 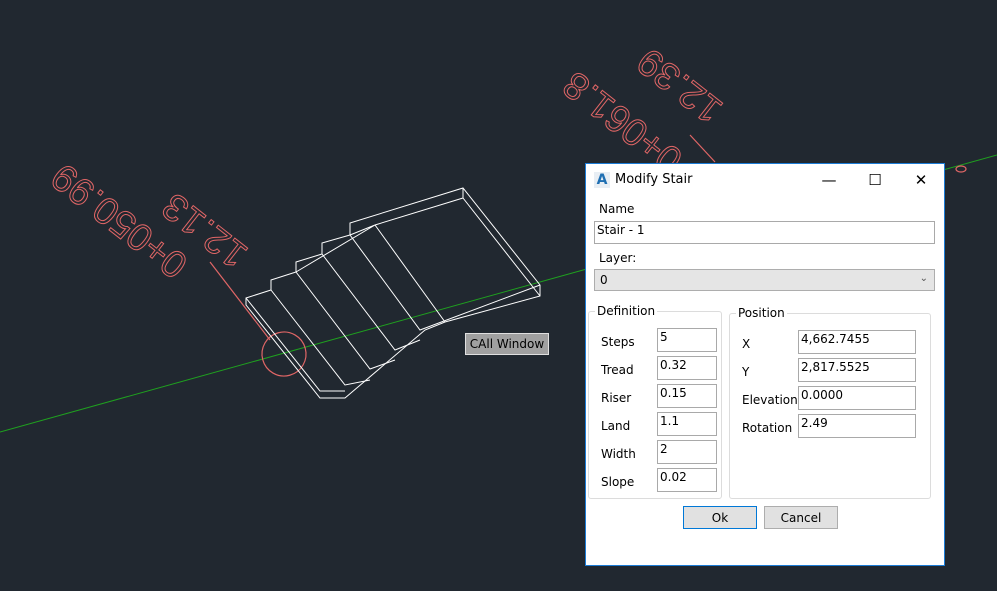 What do you see at coordinates (687, 452) in the screenshot?
I see `width-input: 2` at bounding box center [687, 452].